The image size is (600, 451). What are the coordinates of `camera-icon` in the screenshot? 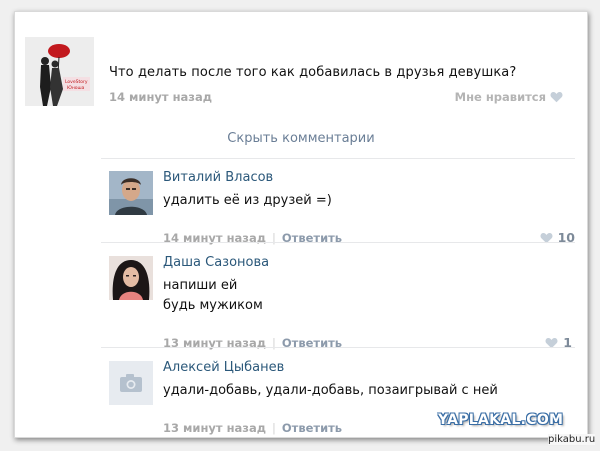 It's located at (131, 383).